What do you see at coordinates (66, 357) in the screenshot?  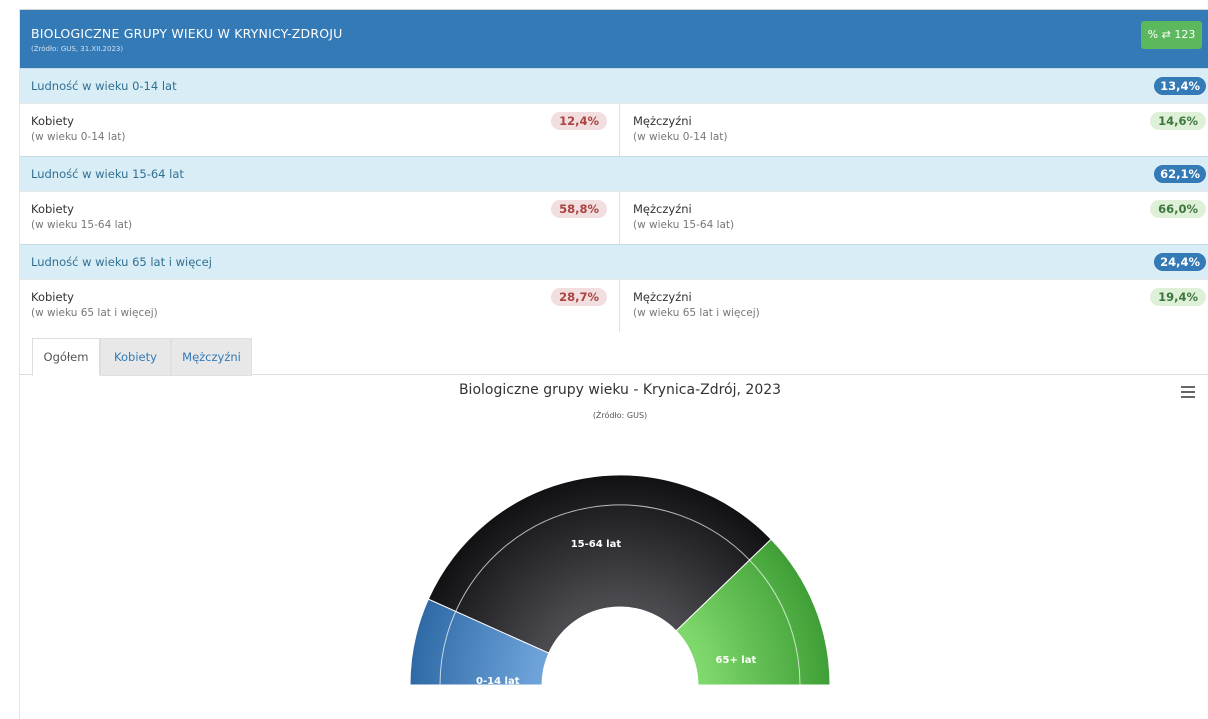 I see `tab-ogolem: Ogółem` at bounding box center [66, 357].